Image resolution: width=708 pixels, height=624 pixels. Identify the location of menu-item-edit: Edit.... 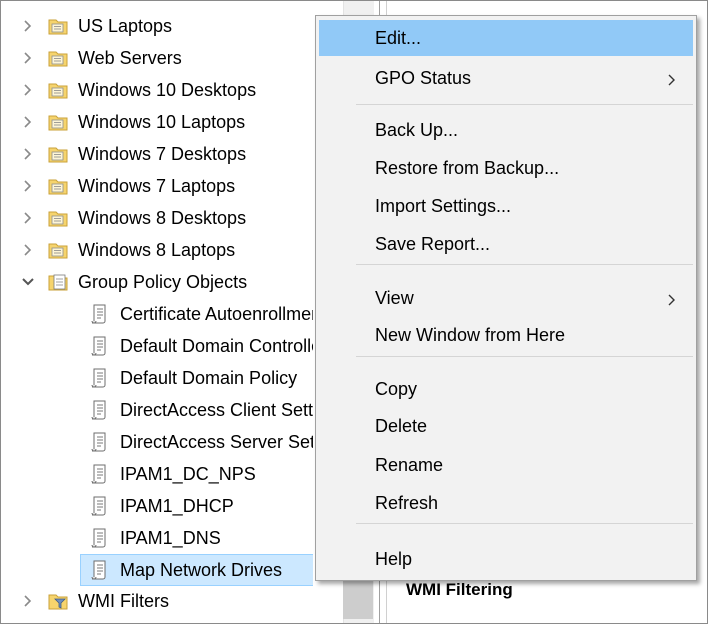
(506, 38).